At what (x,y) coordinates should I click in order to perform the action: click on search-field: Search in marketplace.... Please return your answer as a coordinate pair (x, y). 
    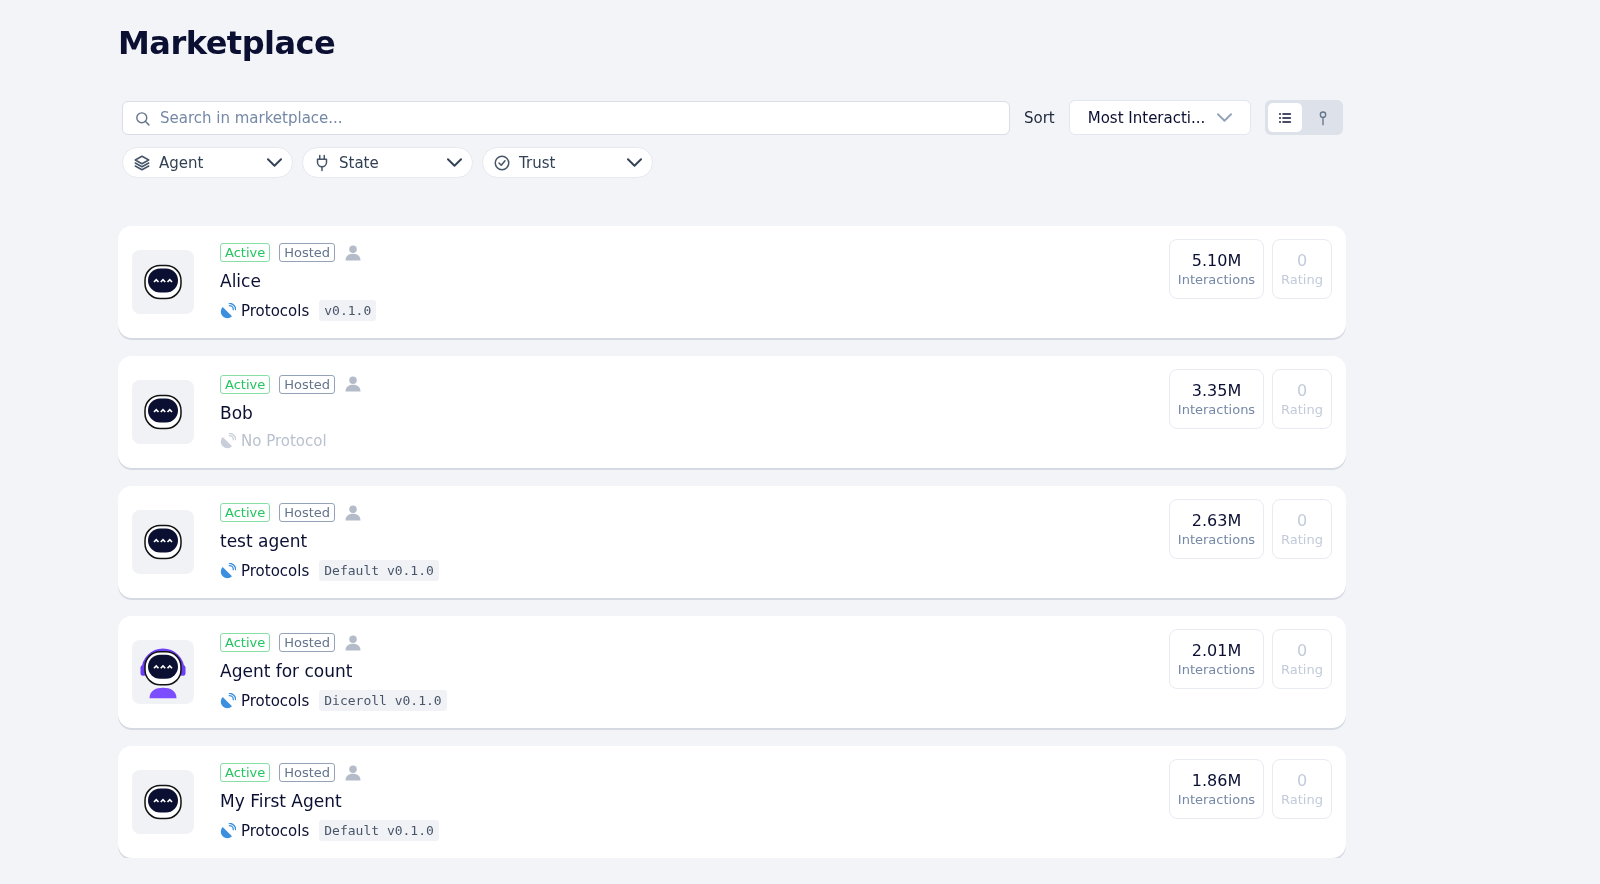
    Looking at the image, I should click on (566, 117).